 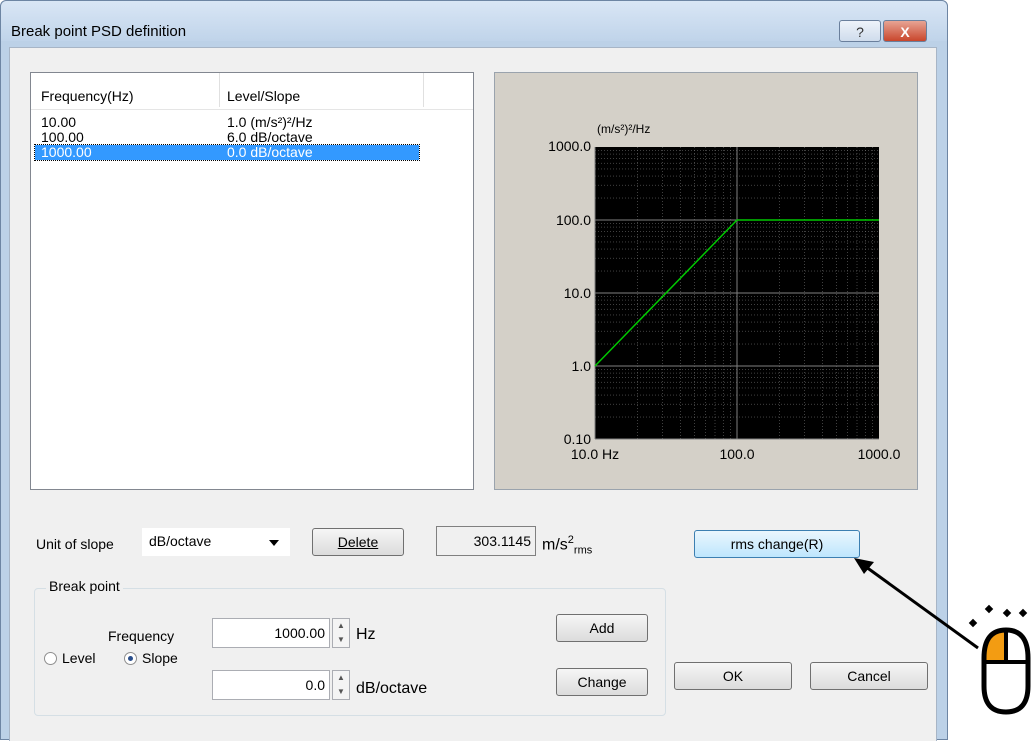 I want to click on y-tick-label: 100.0, so click(x=573, y=220).